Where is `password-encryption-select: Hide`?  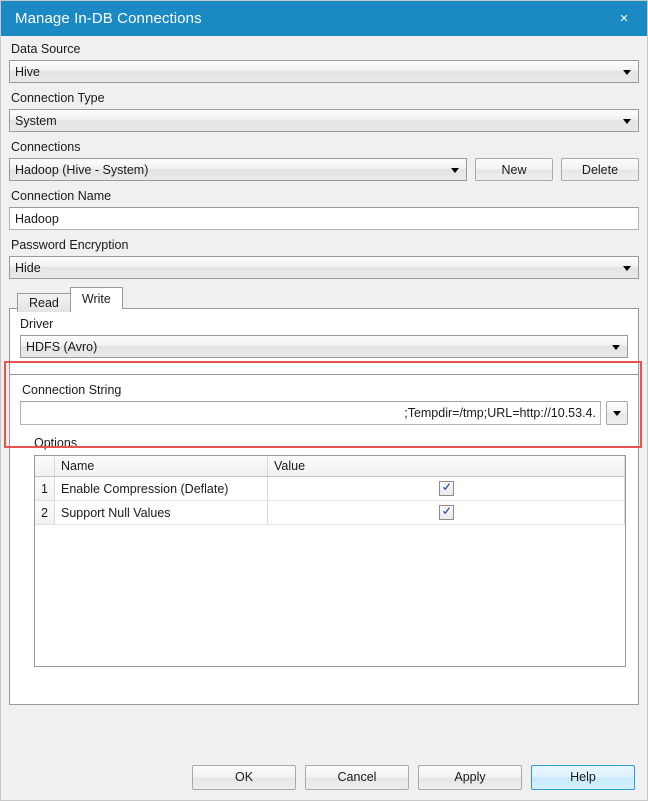
password-encryption-select: Hide is located at coordinates (324, 267).